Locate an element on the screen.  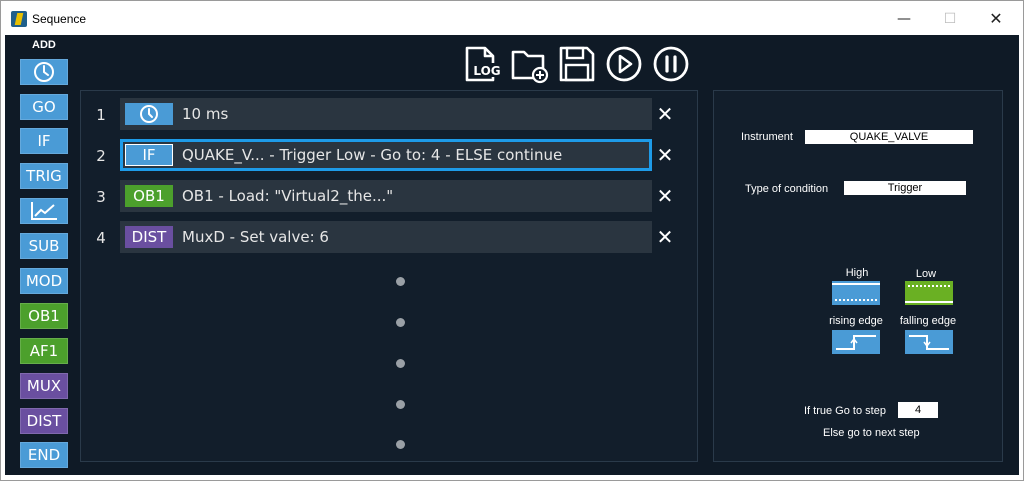
step-row: DIST MuxD - Set valve: 6 is located at coordinates (386, 237).